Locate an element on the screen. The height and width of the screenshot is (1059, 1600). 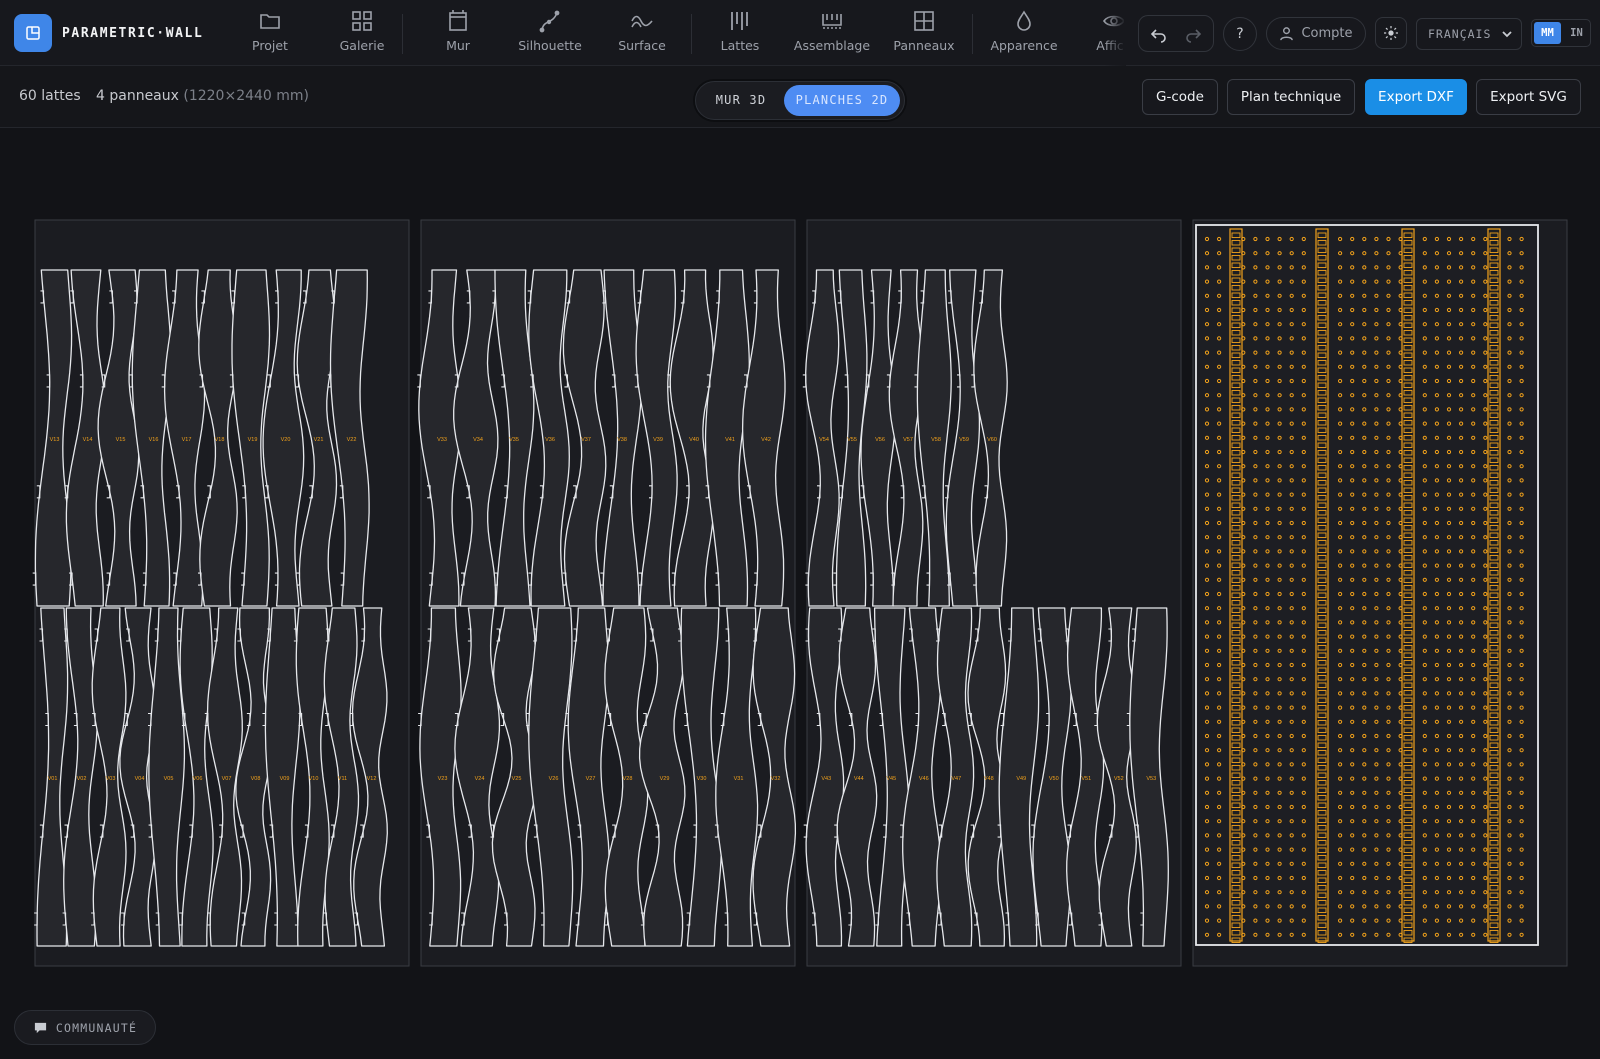
slat-label: V45 is located at coordinates (891, 779).